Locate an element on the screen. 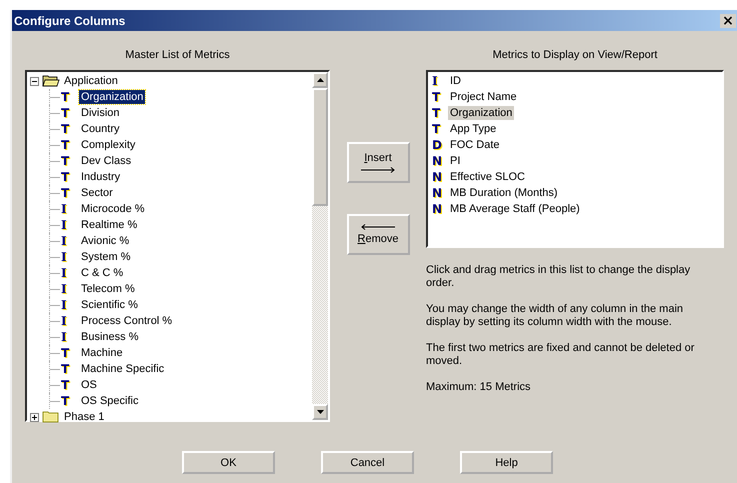 This screenshot has height=483, width=737. tree-item: Business % is located at coordinates (109, 337).